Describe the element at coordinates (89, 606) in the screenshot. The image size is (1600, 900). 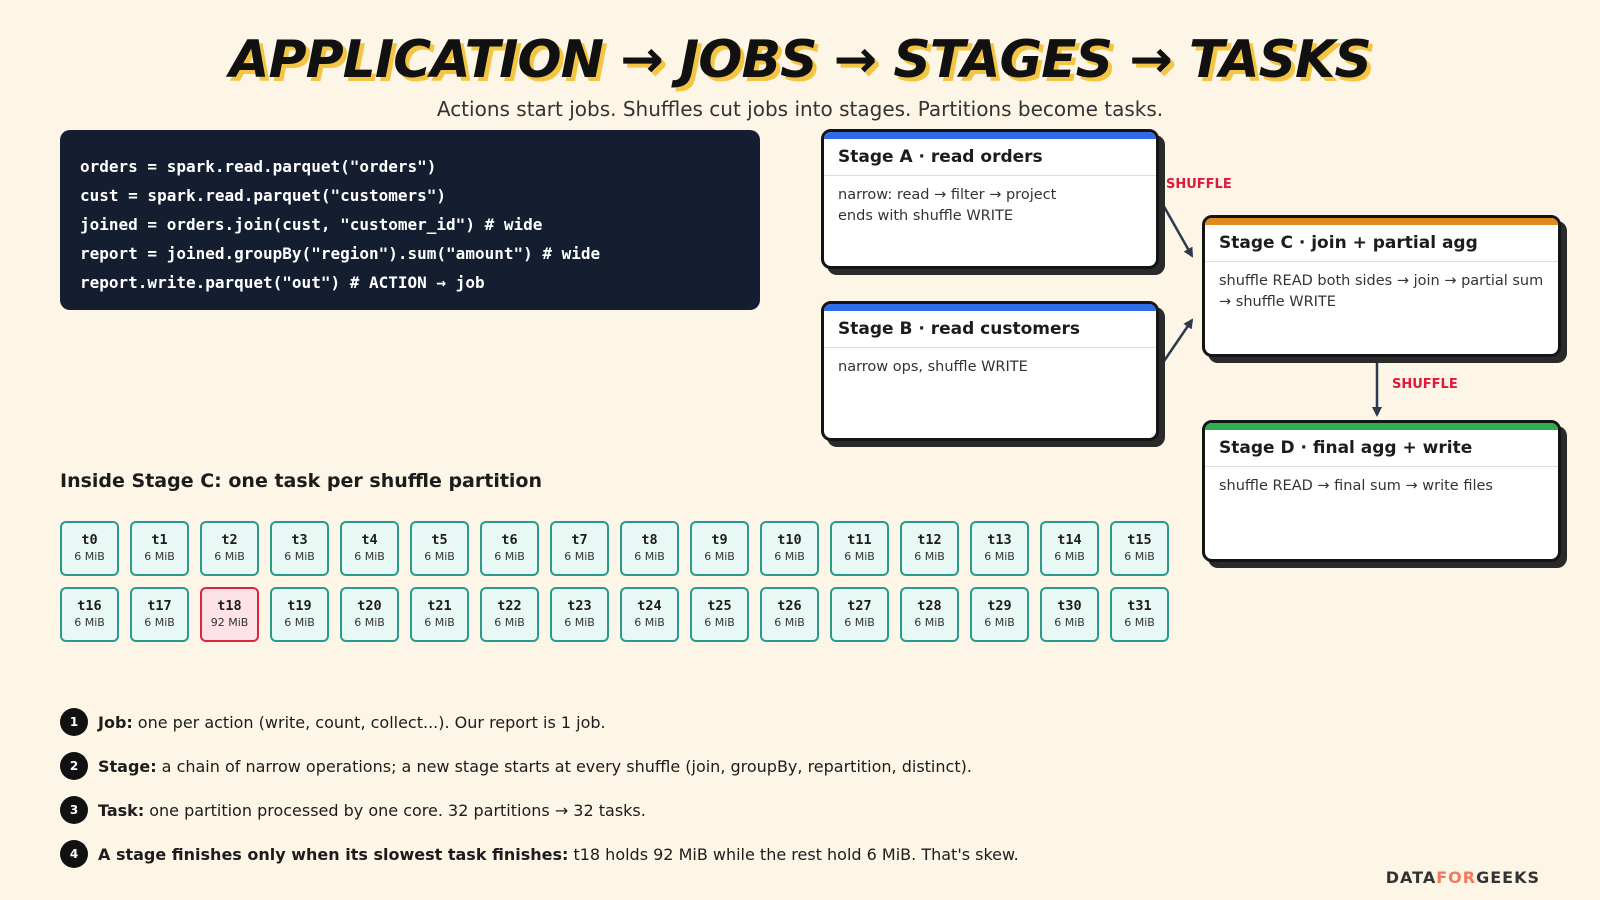
I see `task-id: t16` at that location.